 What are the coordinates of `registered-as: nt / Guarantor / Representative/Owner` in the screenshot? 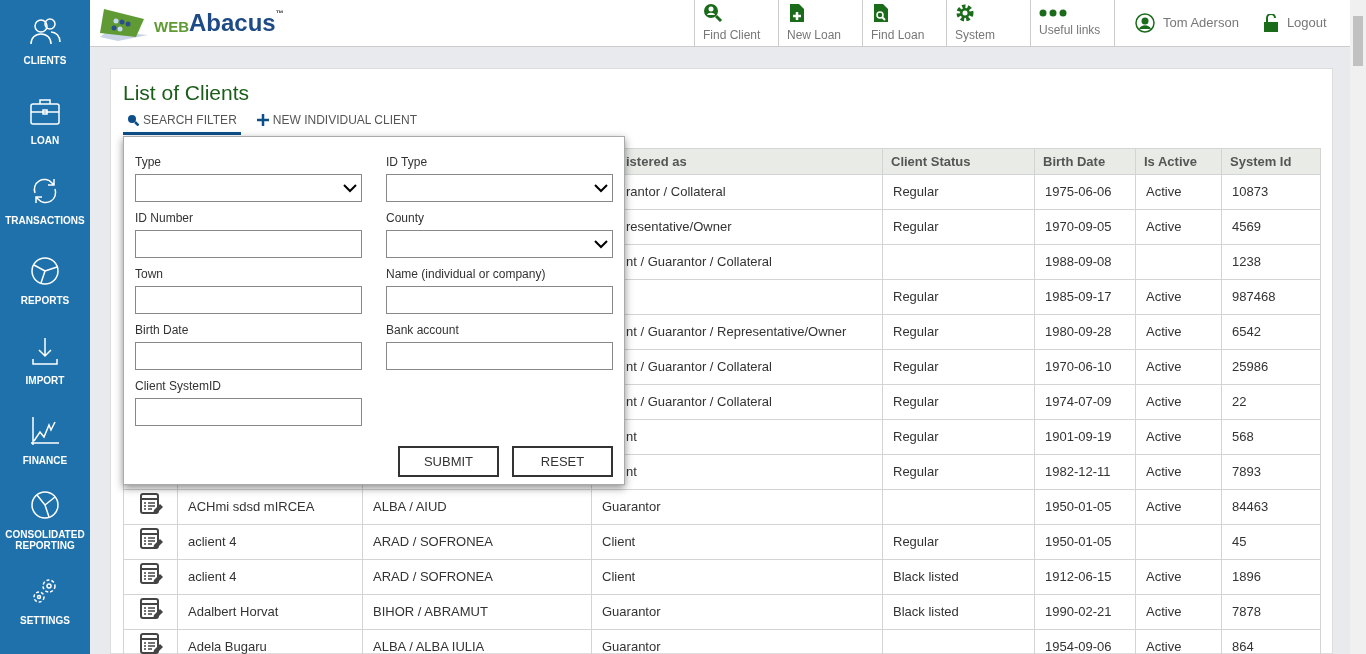 It's located at (736, 332).